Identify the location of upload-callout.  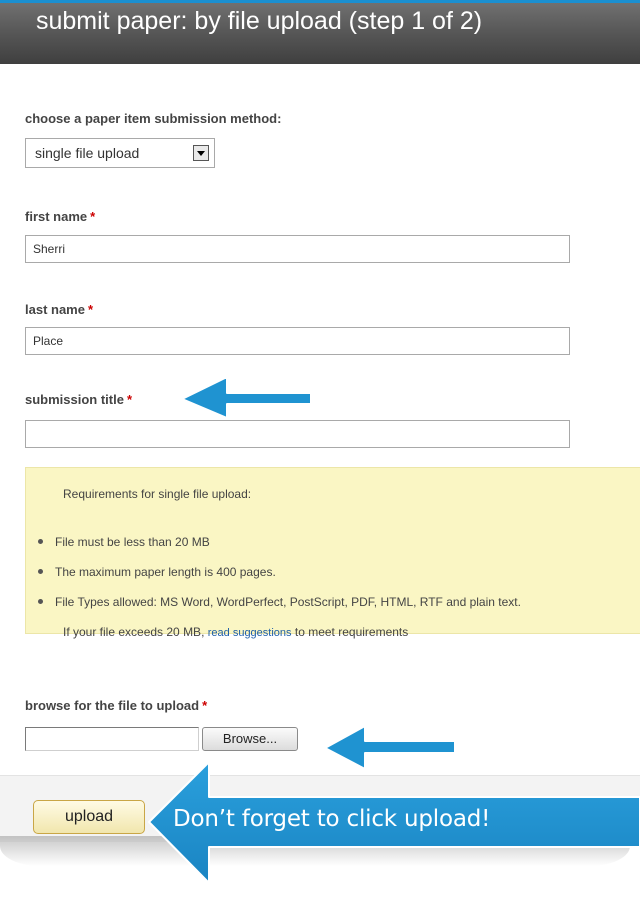
(394, 822).